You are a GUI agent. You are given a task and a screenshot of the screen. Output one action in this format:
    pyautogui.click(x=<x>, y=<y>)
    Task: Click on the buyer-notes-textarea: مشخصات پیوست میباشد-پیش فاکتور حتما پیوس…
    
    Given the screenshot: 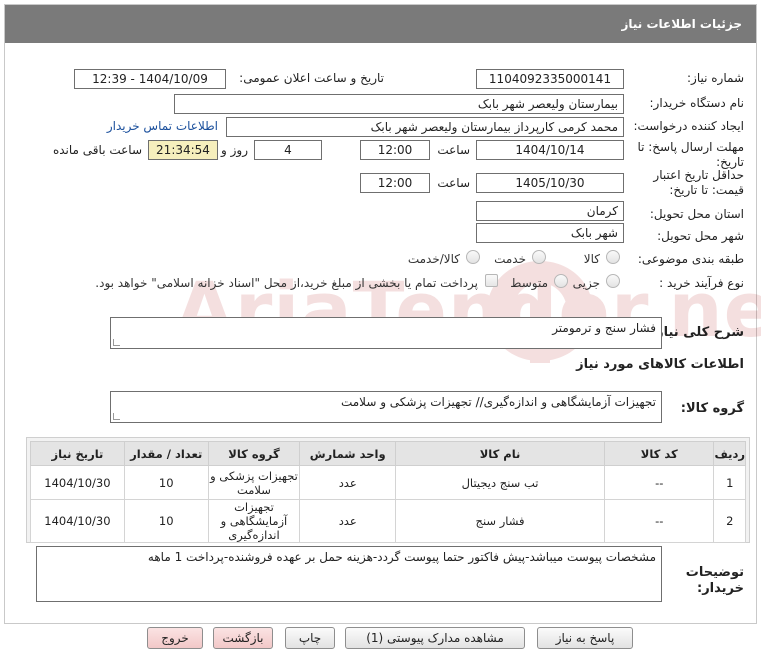 What is the action you would take?
    pyautogui.click(x=349, y=574)
    